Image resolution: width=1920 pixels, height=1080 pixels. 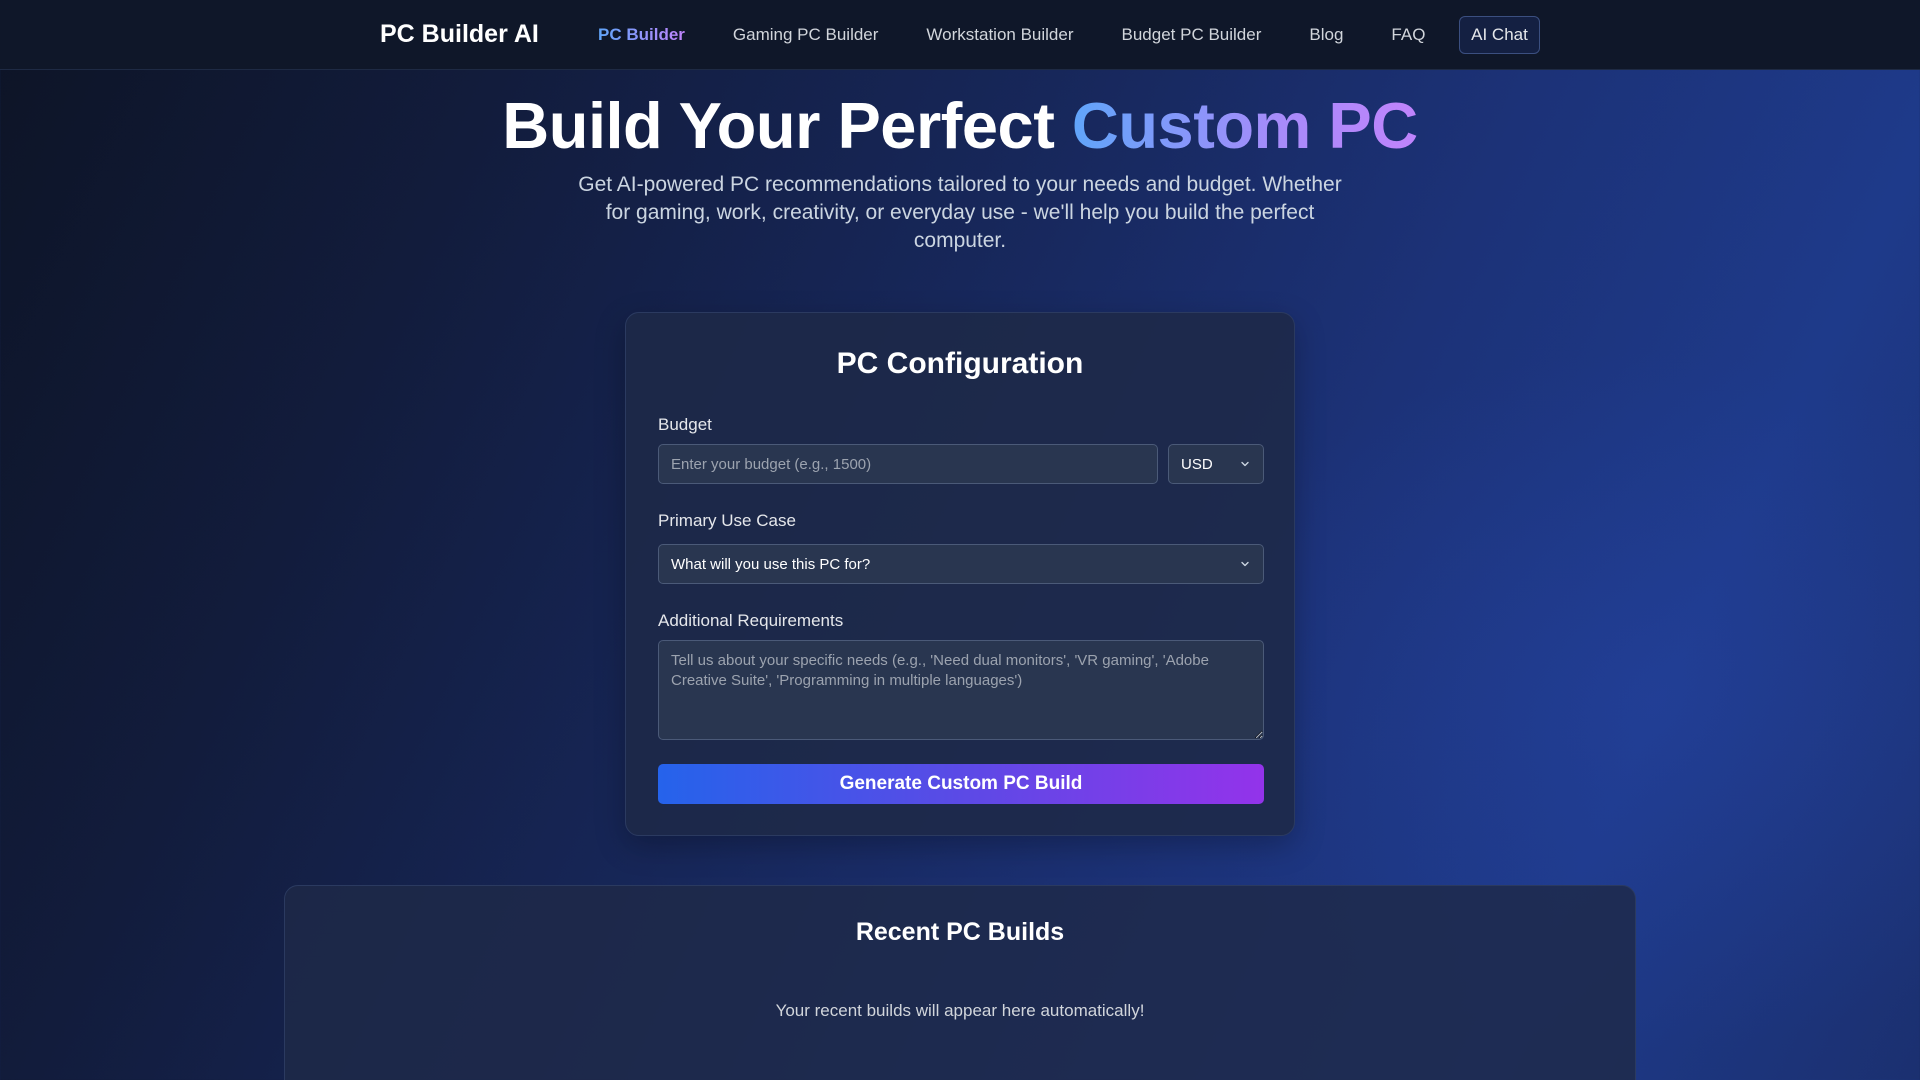 I want to click on nav-link-workstation-builder: Workstation Builder, so click(x=999, y=35).